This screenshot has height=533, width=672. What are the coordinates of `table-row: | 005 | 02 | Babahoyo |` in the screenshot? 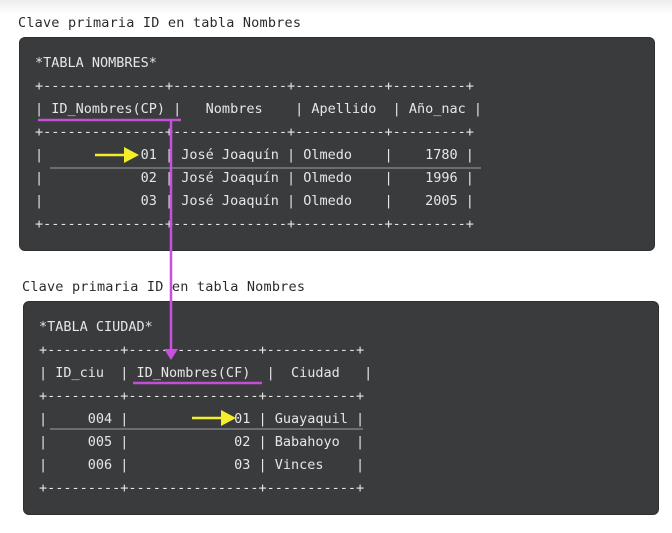 It's located at (202, 442).